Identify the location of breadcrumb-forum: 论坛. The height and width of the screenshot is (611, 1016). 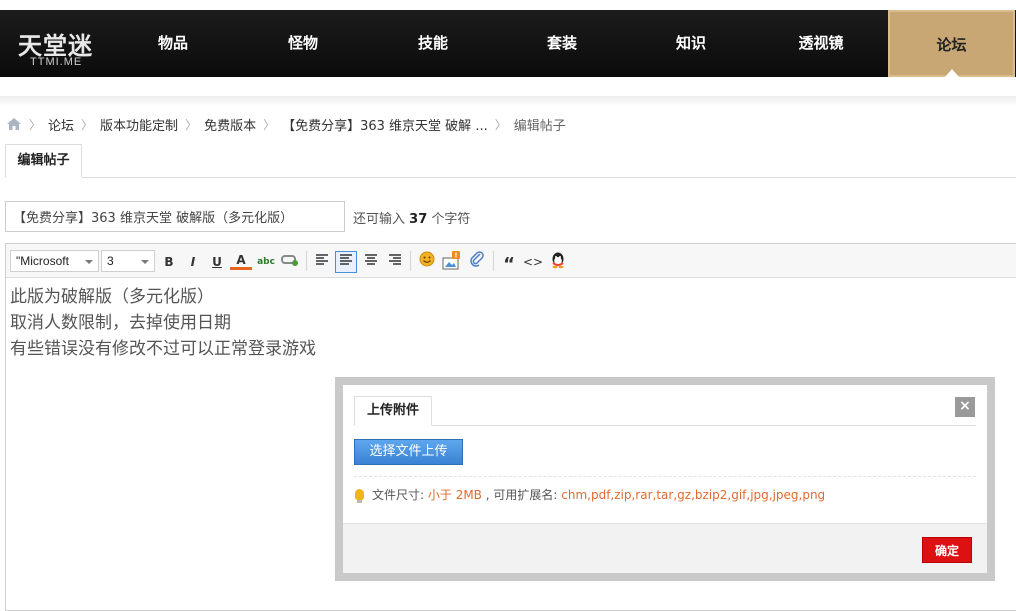
(61, 124).